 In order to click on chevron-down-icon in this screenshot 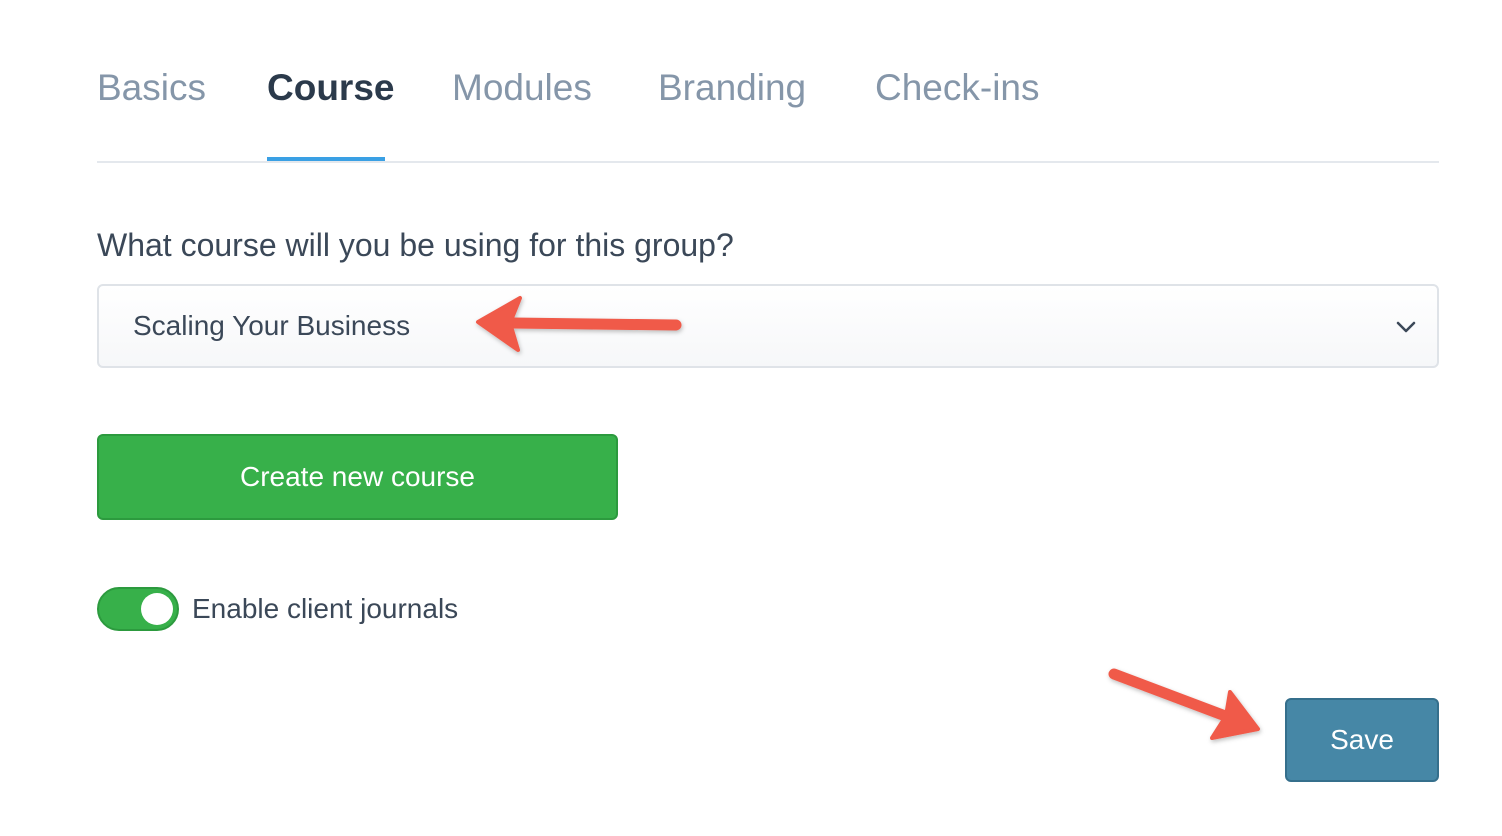, I will do `click(1406, 327)`.